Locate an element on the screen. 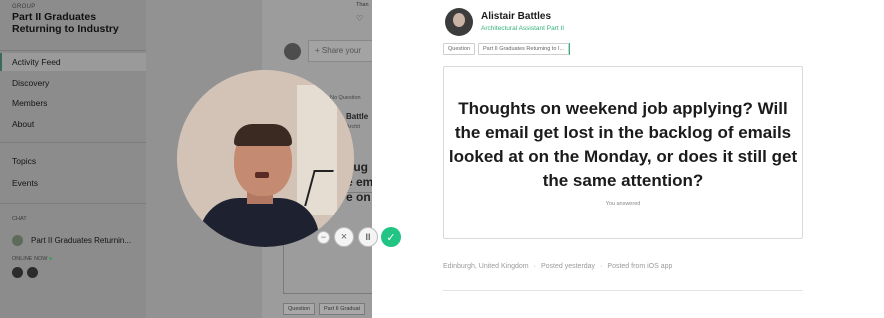 This screenshot has width=884, height=318. text-cursor is located at coordinates (570, 49).